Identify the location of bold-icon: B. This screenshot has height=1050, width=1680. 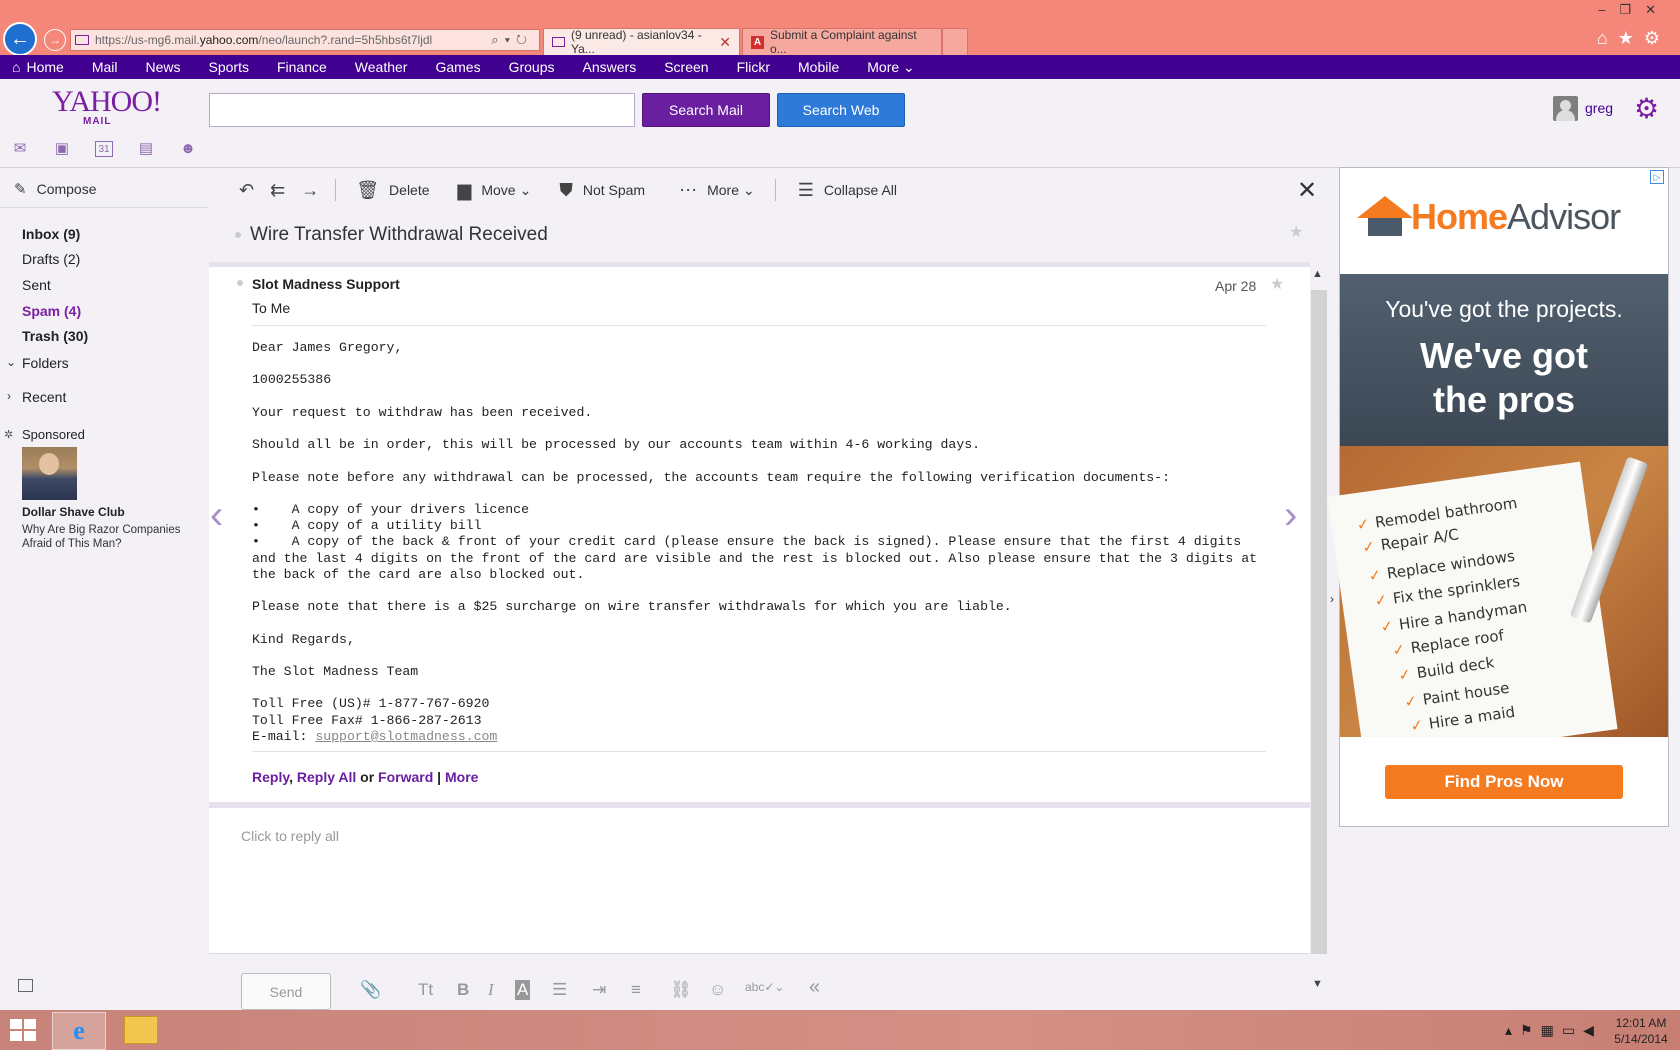
(463, 990).